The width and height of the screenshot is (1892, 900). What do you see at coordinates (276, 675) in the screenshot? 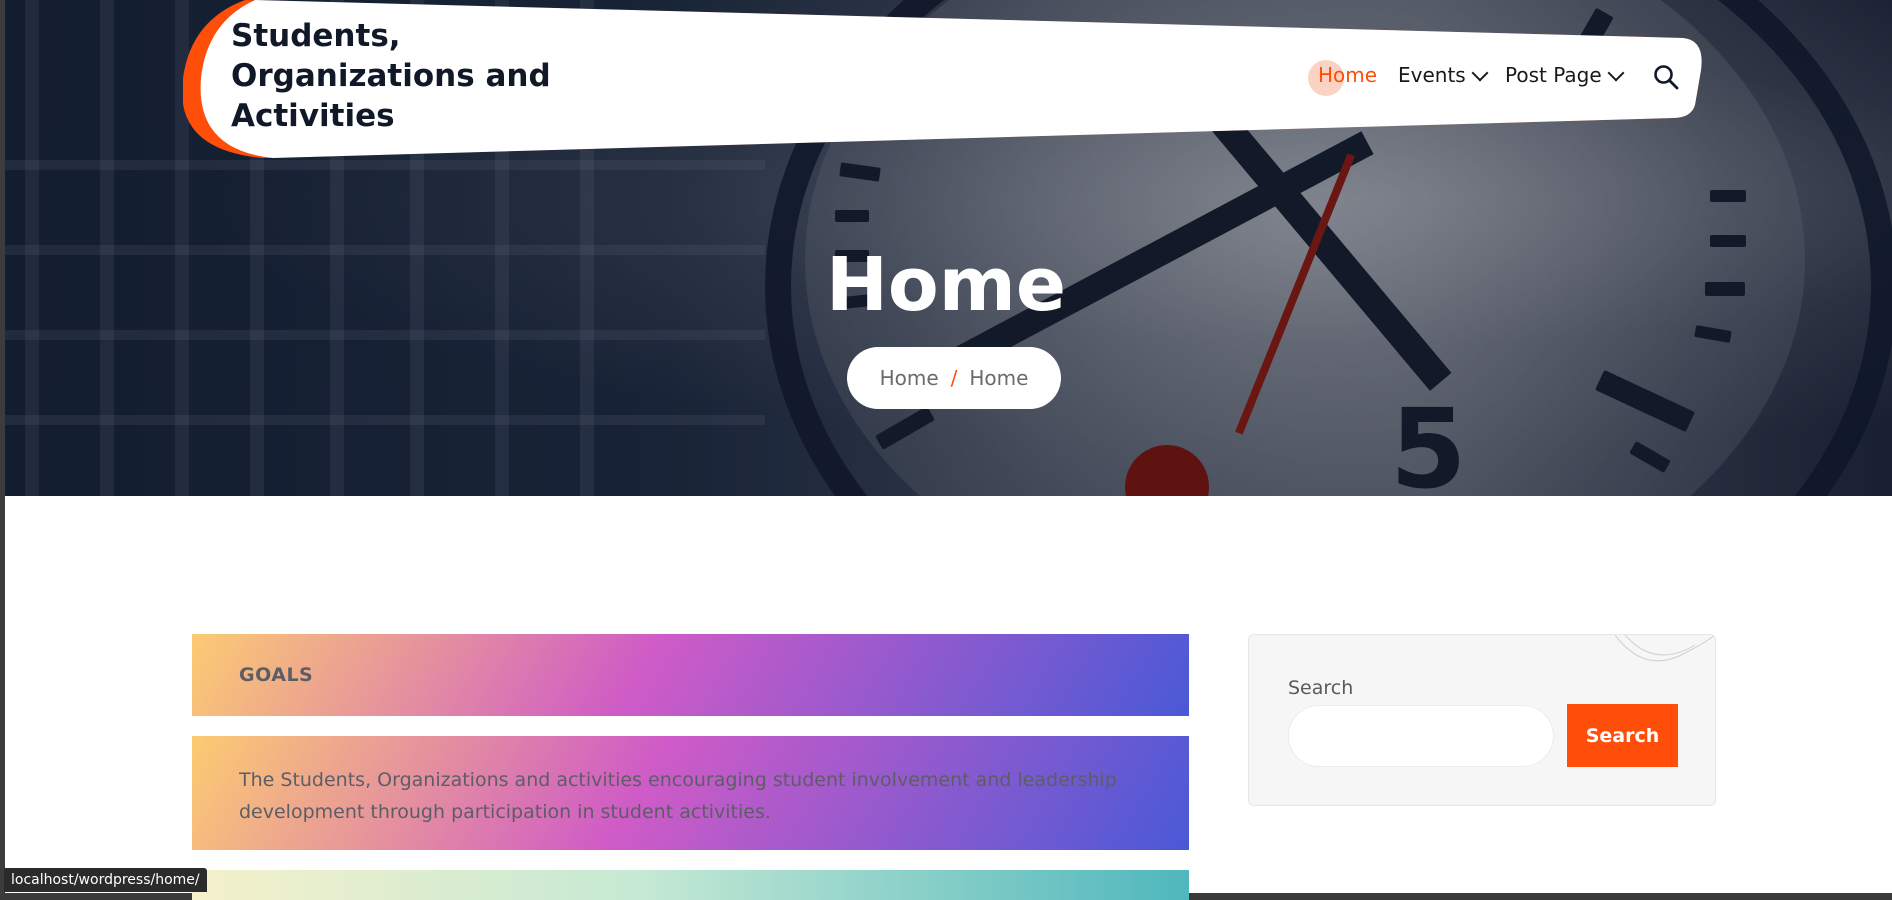
I see `goals-heading: GOALS` at bounding box center [276, 675].